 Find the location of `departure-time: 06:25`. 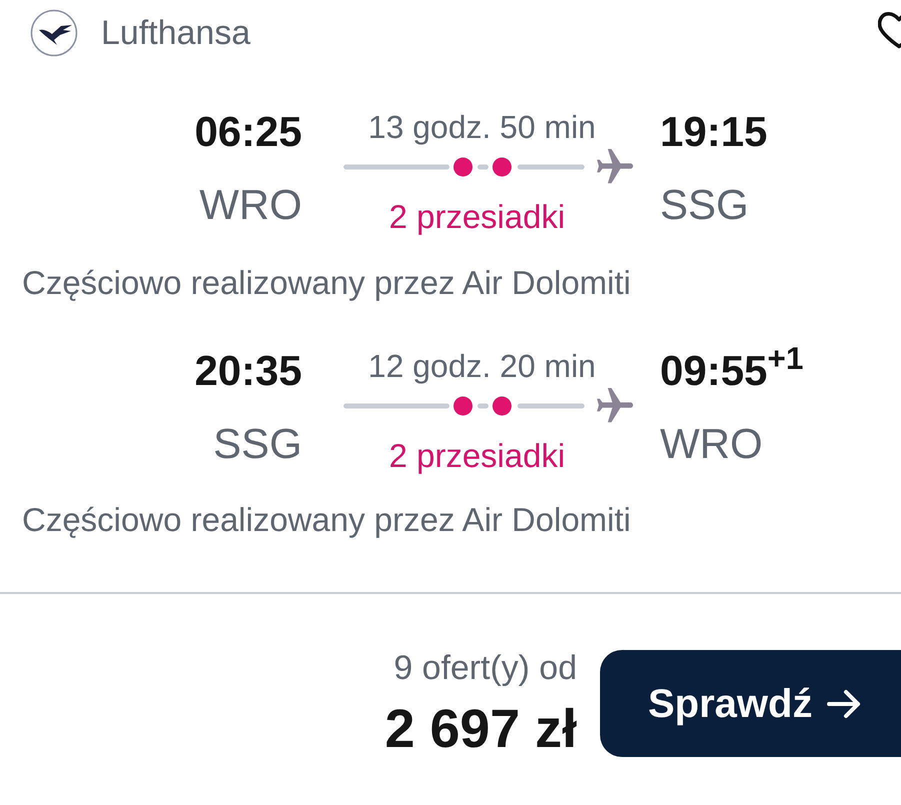

departure-time: 06:25 is located at coordinates (248, 132).